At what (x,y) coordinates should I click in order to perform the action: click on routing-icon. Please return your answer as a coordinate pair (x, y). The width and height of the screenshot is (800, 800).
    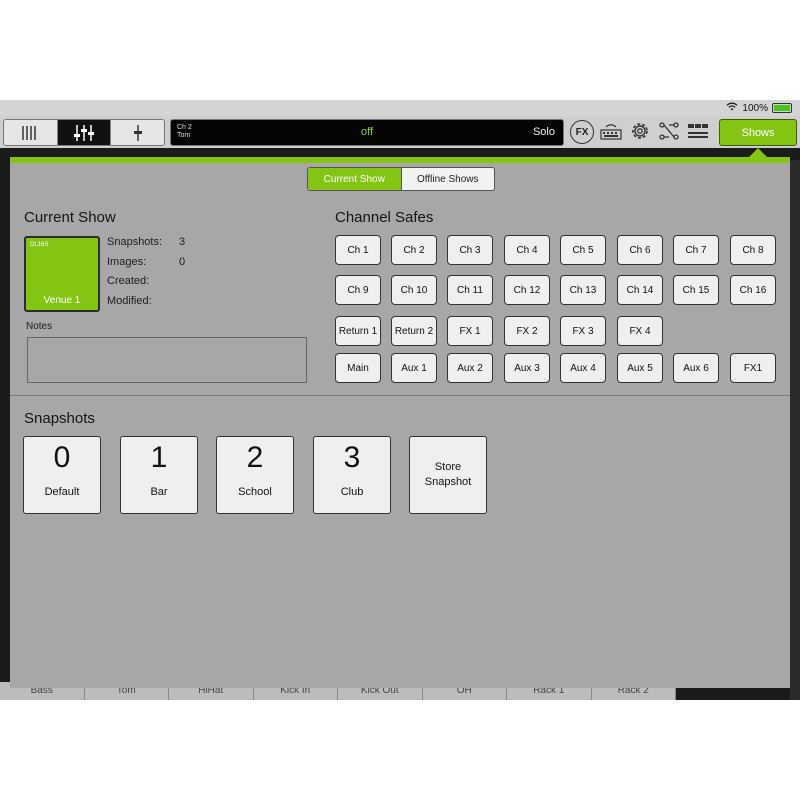
    Looking at the image, I should click on (669, 131).